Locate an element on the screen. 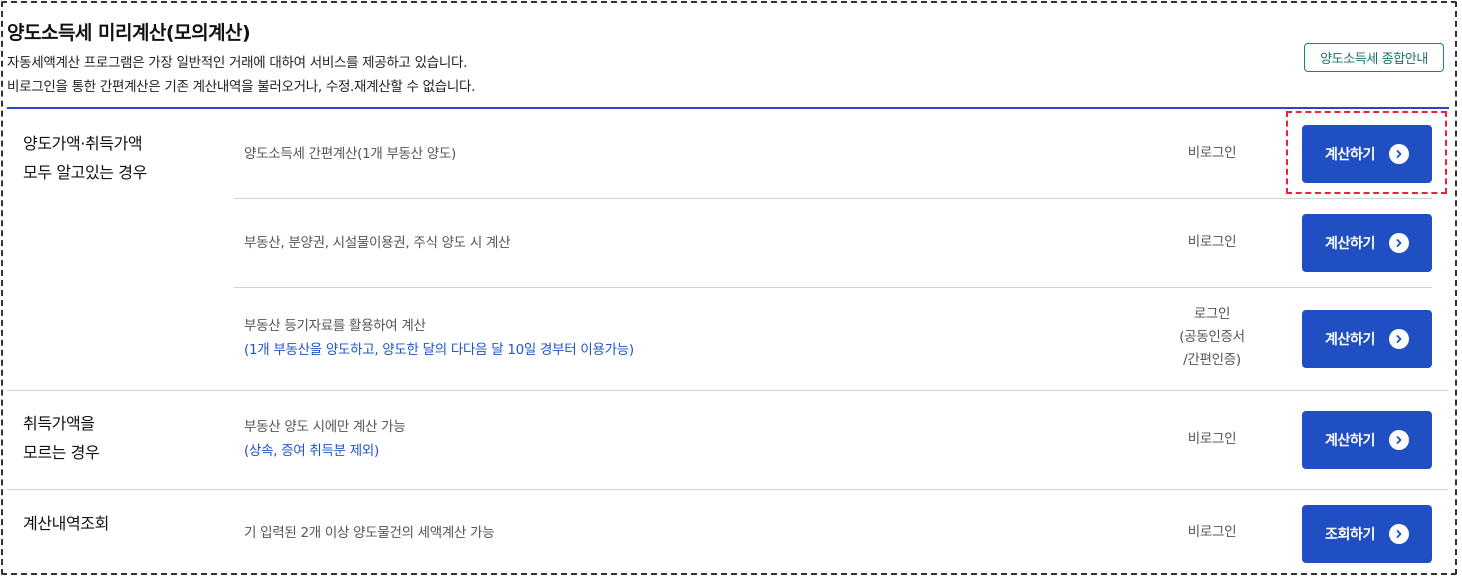 The height and width of the screenshot is (580, 1462). category-label-line: 양도가액·취득가액 is located at coordinates (83, 143).